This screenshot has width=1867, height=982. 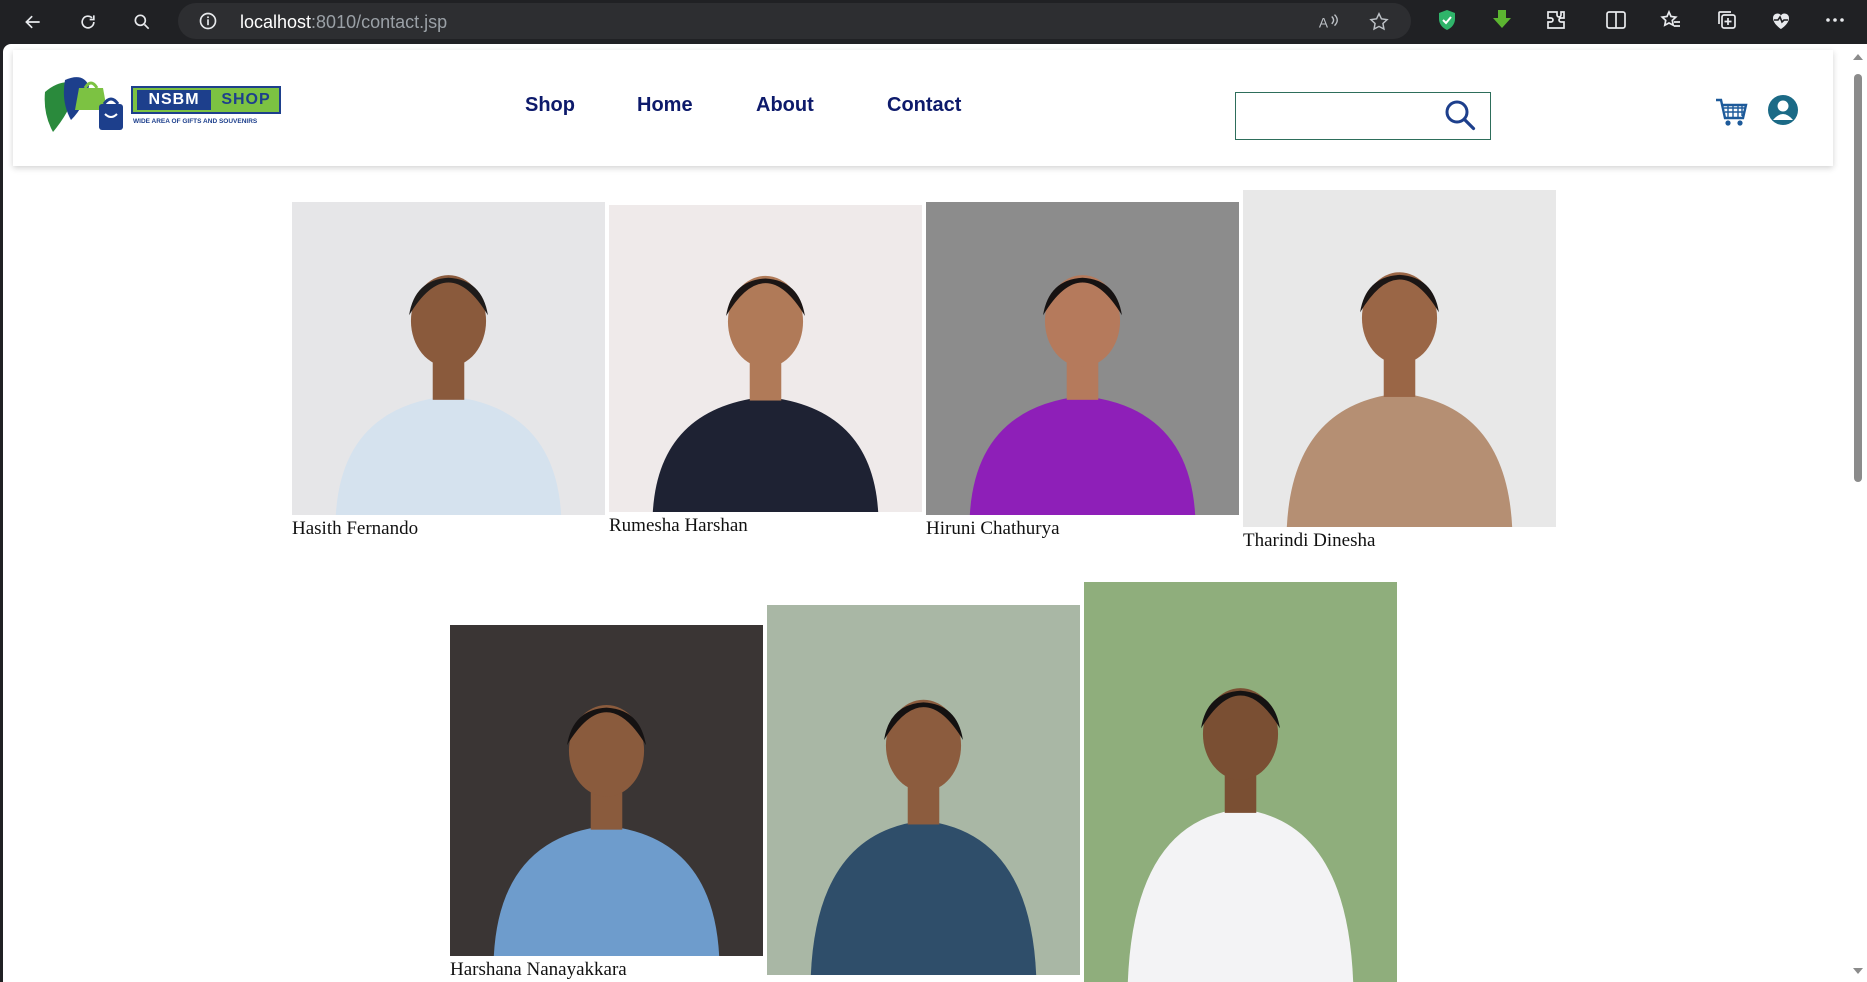 What do you see at coordinates (1858, 278) in the screenshot?
I see `scrollbar-thumb` at bounding box center [1858, 278].